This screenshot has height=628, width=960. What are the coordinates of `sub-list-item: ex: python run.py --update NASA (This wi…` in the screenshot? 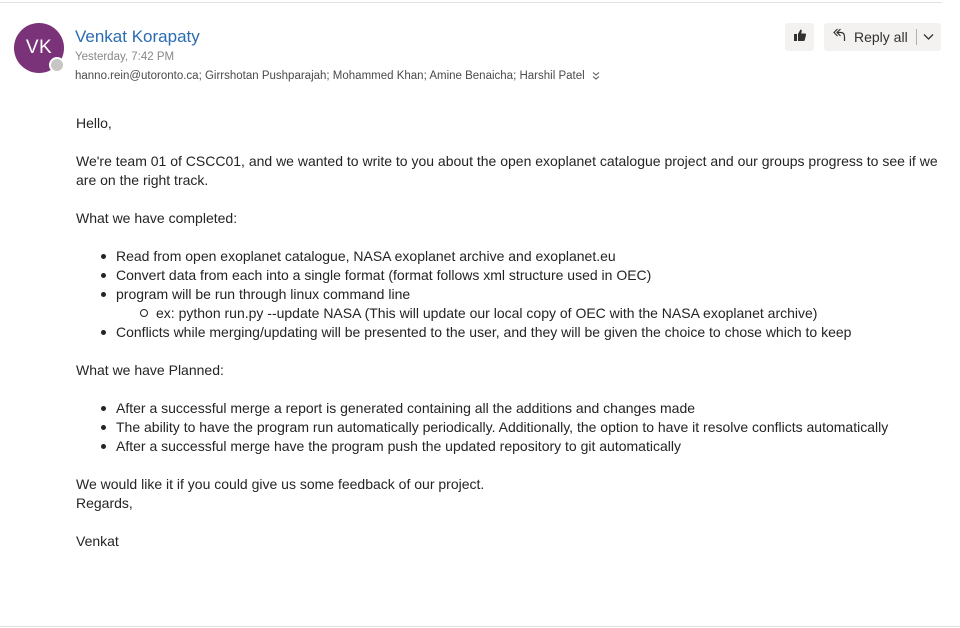 It's located at (513, 313).